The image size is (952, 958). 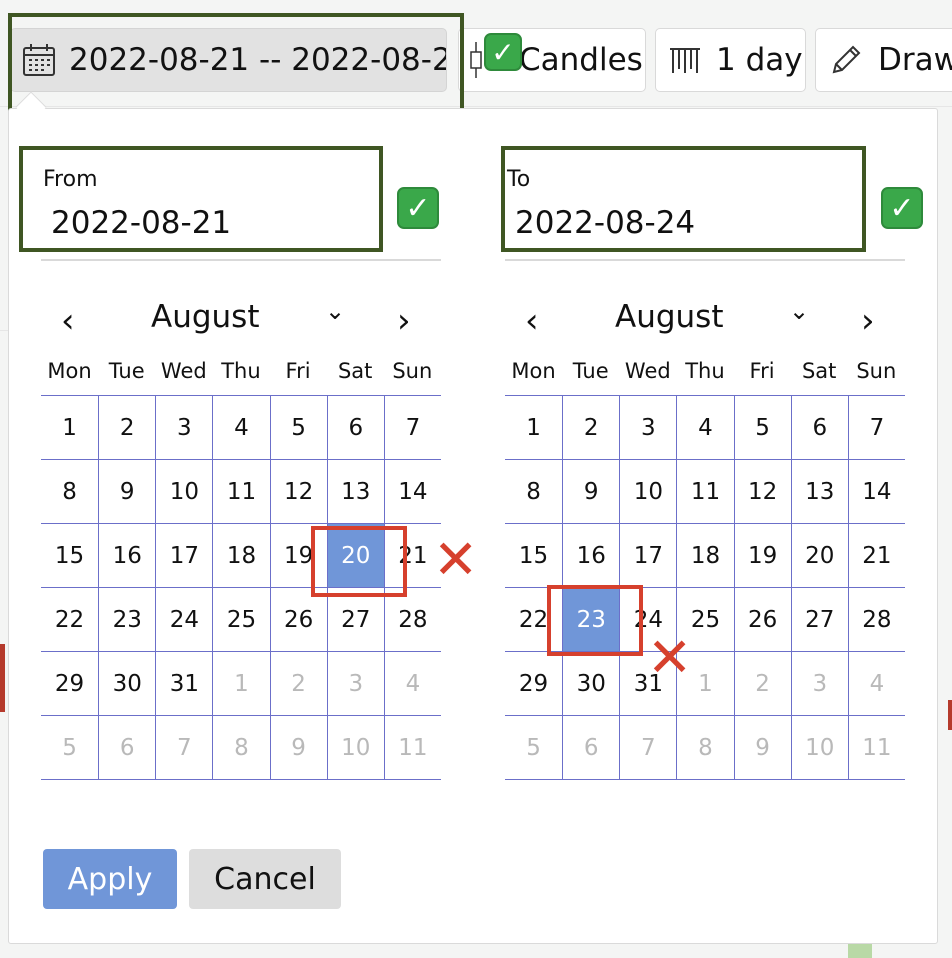 I want to click on month-label: August, so click(x=669, y=317).